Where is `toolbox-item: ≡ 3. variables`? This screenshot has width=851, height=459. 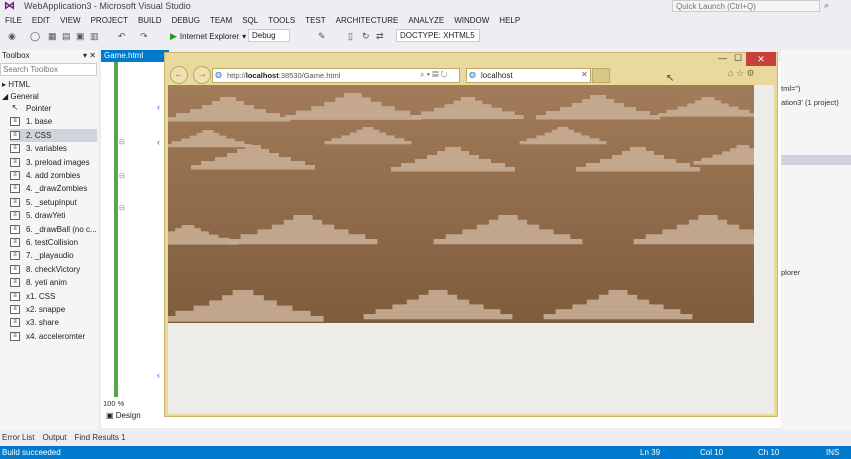 toolbox-item: ≡ 3. variables is located at coordinates (53, 148).